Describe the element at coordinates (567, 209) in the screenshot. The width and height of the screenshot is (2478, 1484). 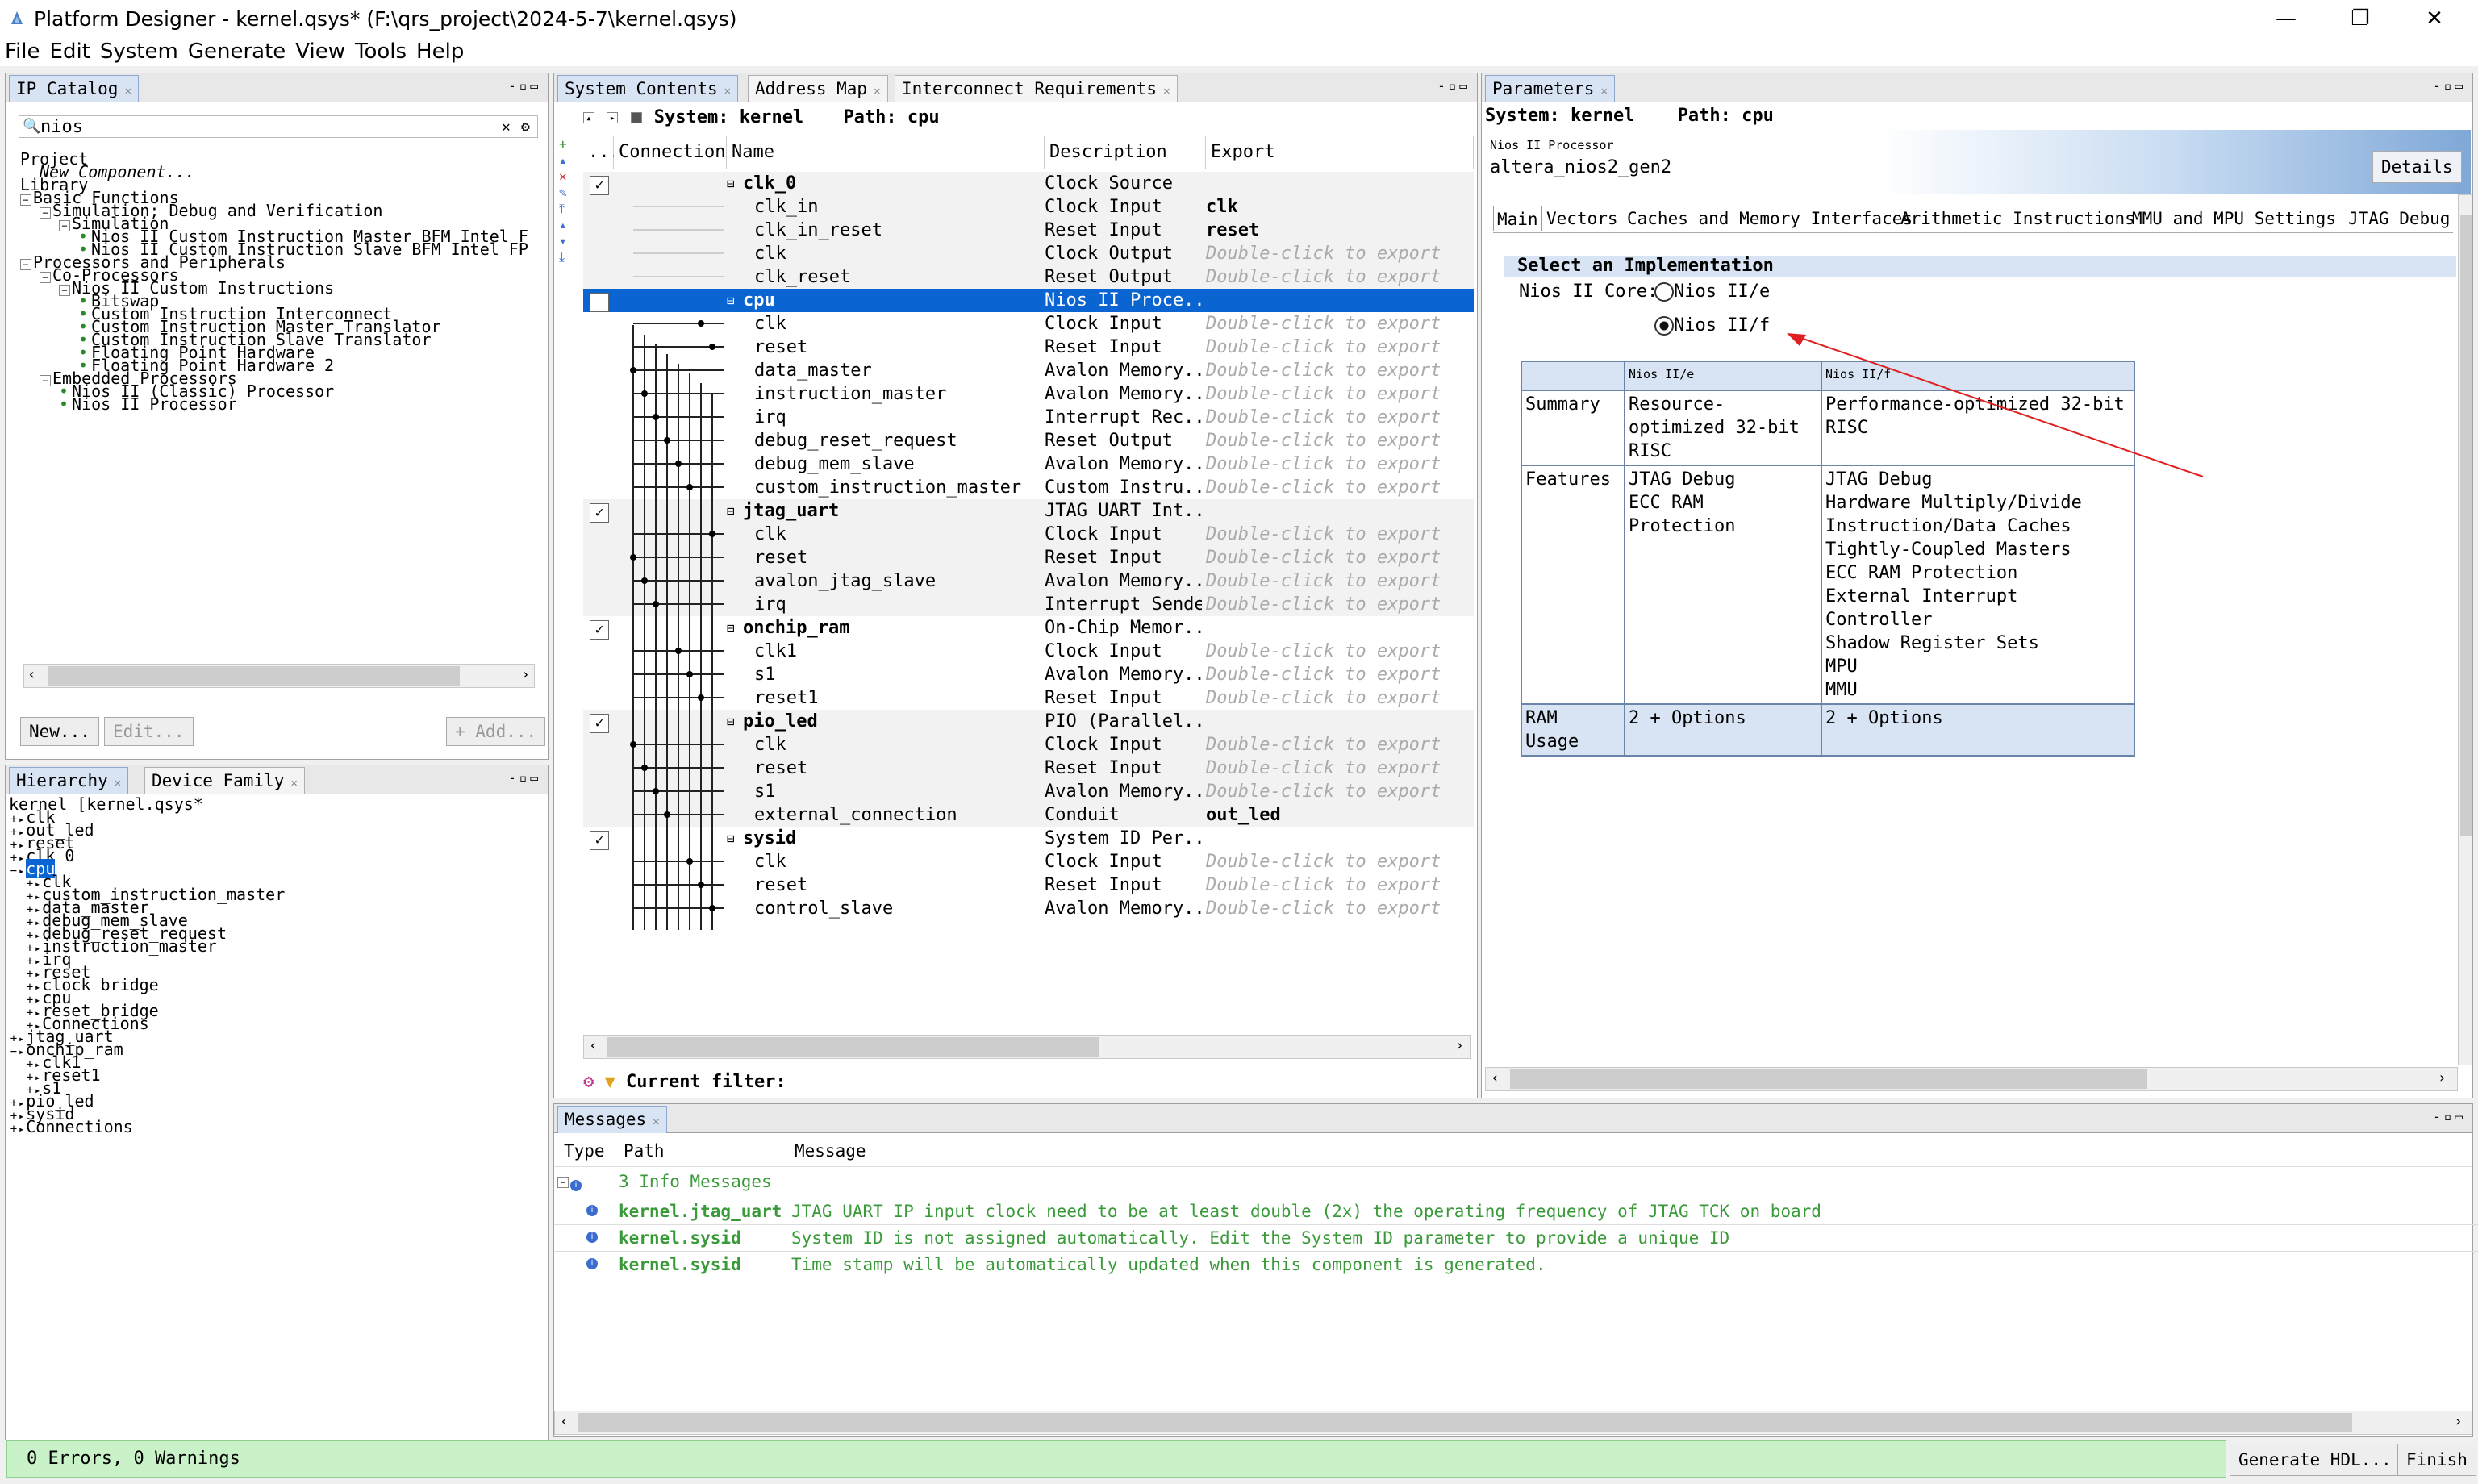
I see `move-top-icon: ⤒` at that location.